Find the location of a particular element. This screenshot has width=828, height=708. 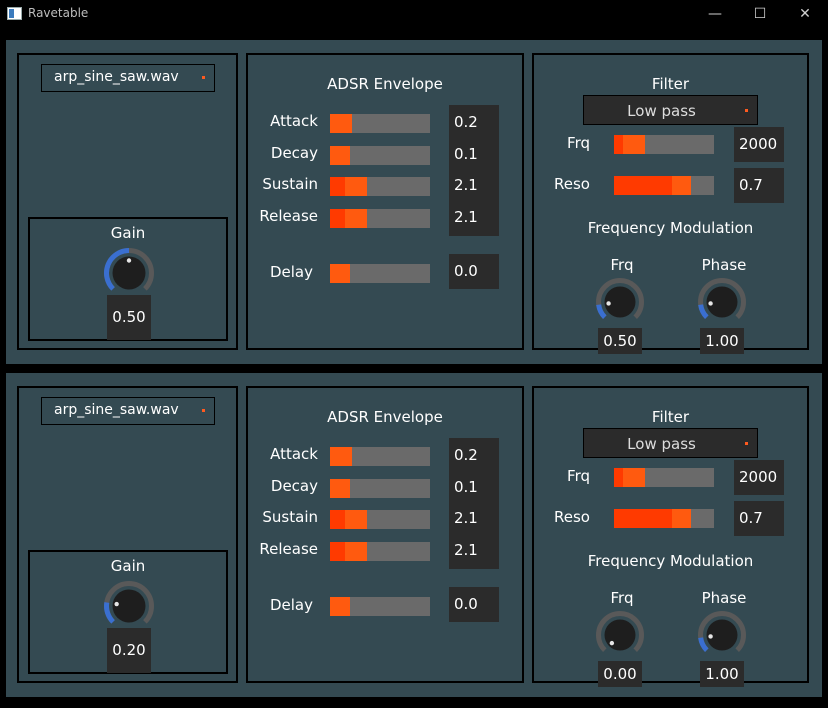

gain-section: Gain 0.50 is located at coordinates (128, 279).